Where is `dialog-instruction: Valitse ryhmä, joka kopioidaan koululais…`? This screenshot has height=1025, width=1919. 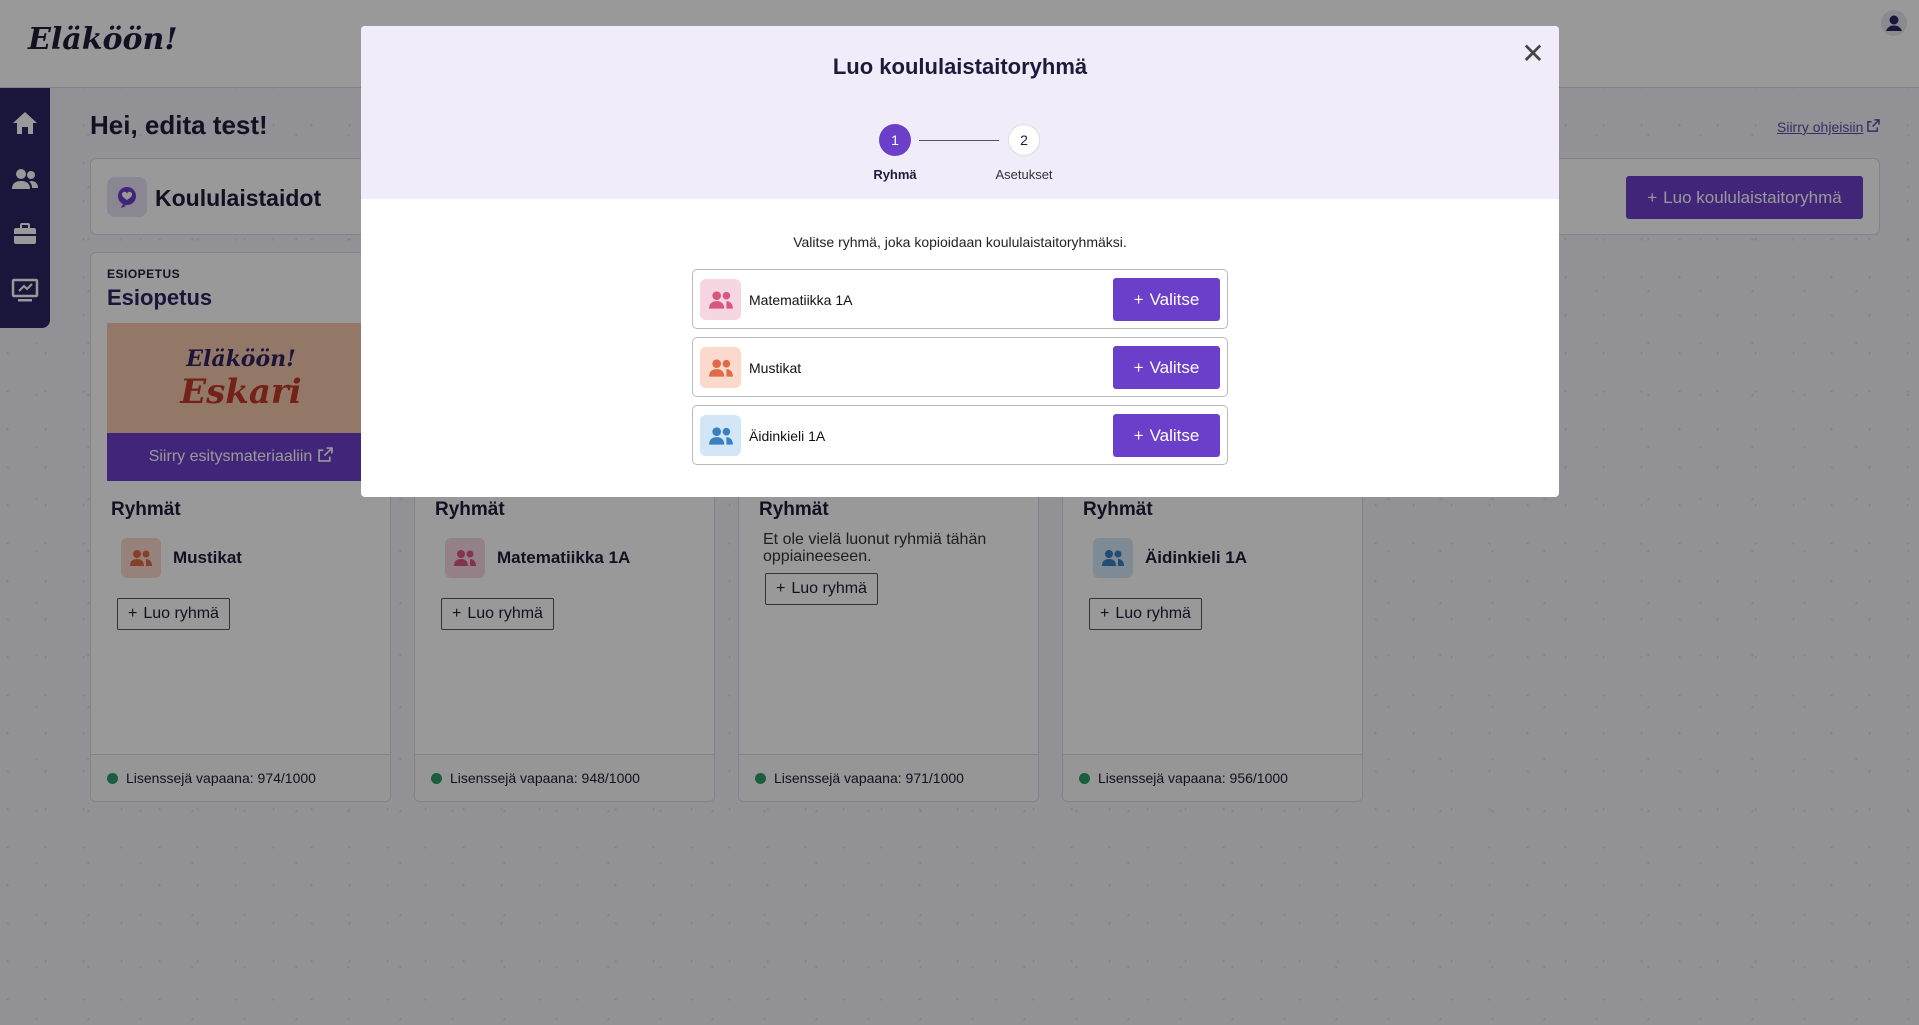
dialog-instruction: Valitse ryhmä, joka kopioidaan koululais… is located at coordinates (960, 242).